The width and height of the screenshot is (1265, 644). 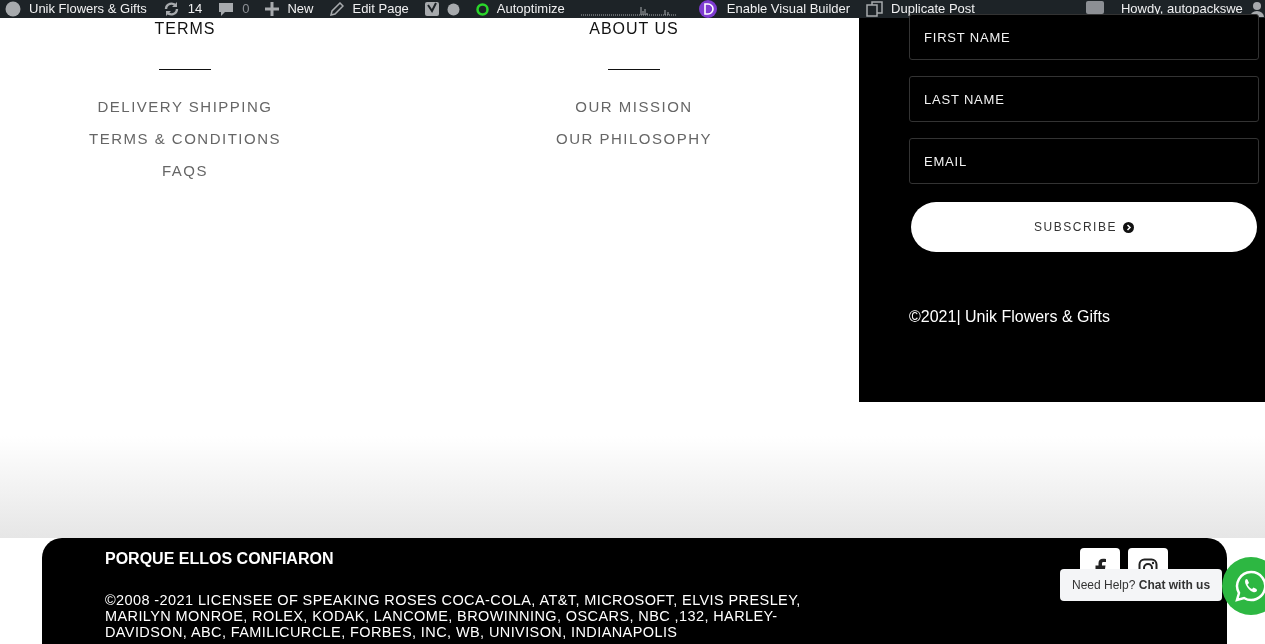 I want to click on text-input-field: FIRST NAME, so click(x=1084, y=37).